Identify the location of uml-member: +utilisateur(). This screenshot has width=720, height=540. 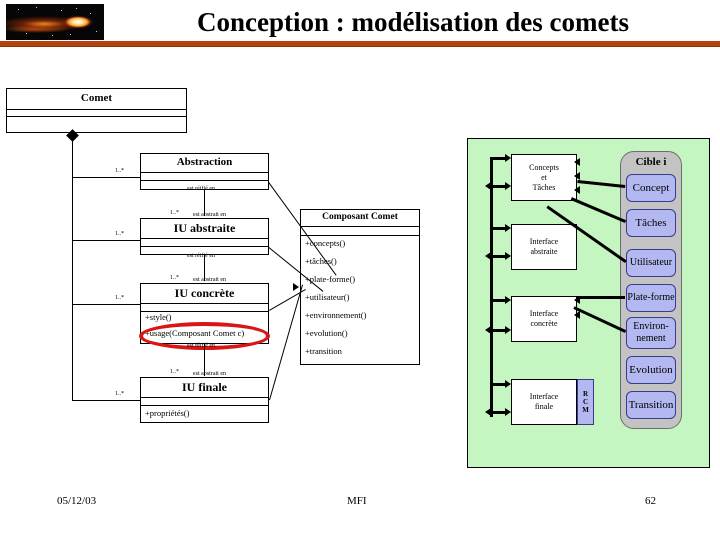
(327, 297).